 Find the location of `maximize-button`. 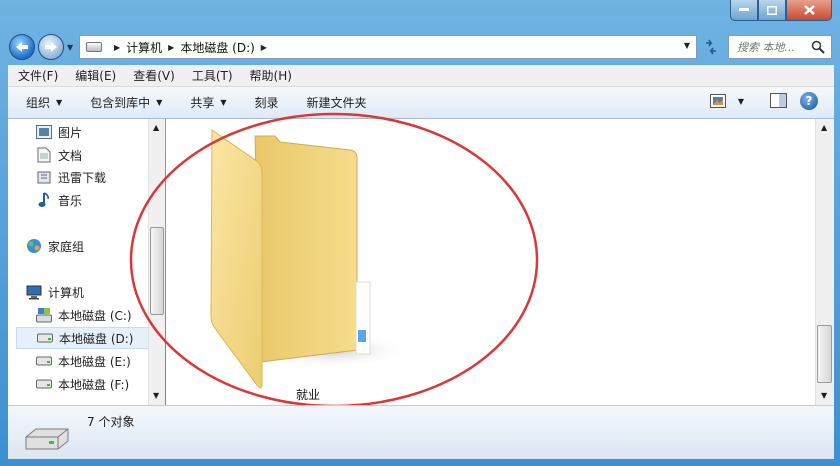

maximize-button is located at coordinates (772, 10).